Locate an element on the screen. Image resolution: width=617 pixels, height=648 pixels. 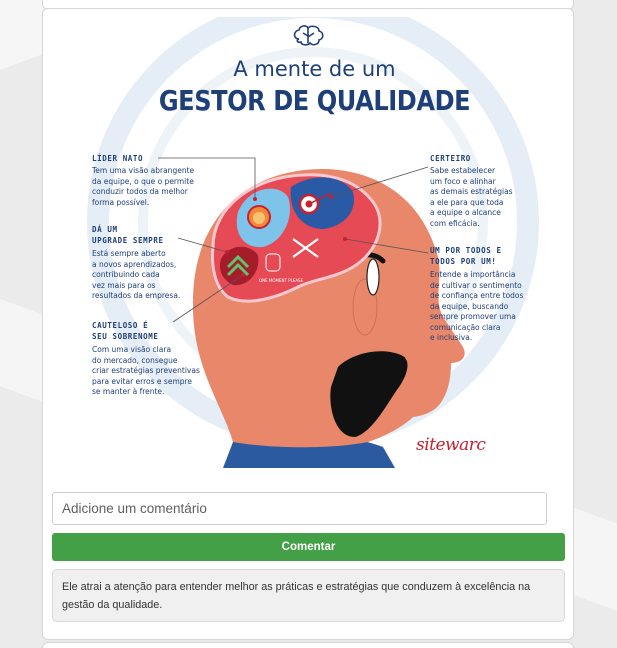
comment-input is located at coordinates (299, 508).